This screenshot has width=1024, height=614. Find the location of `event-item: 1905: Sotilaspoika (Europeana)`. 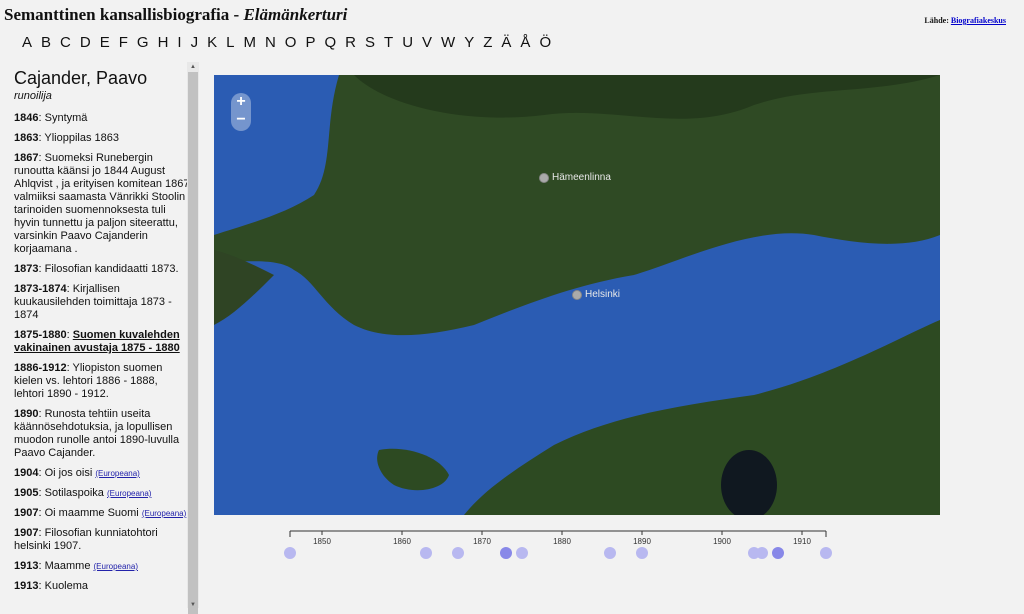

event-item: 1905: Sotilaspoika (Europeana) is located at coordinates (102, 493).